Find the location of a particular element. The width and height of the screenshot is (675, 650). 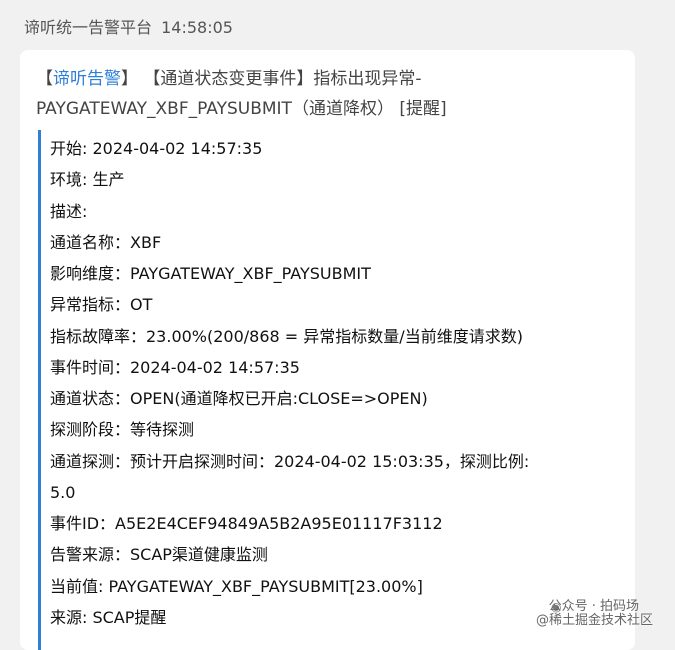

detail-channel-status: 通道状态：OPEN(通道降权已开启:CLOSE=>OPEN) is located at coordinates (239, 398).